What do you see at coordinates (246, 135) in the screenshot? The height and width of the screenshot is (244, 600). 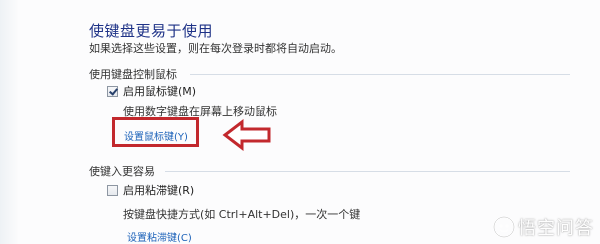 I see `left-arrow-outline-icon` at bounding box center [246, 135].